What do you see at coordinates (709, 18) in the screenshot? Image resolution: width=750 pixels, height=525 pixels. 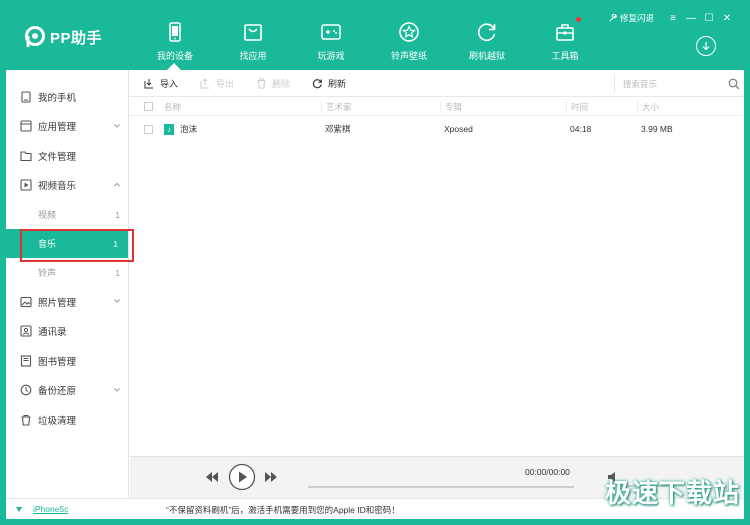 I see `maximize-icon: ☐` at bounding box center [709, 18].